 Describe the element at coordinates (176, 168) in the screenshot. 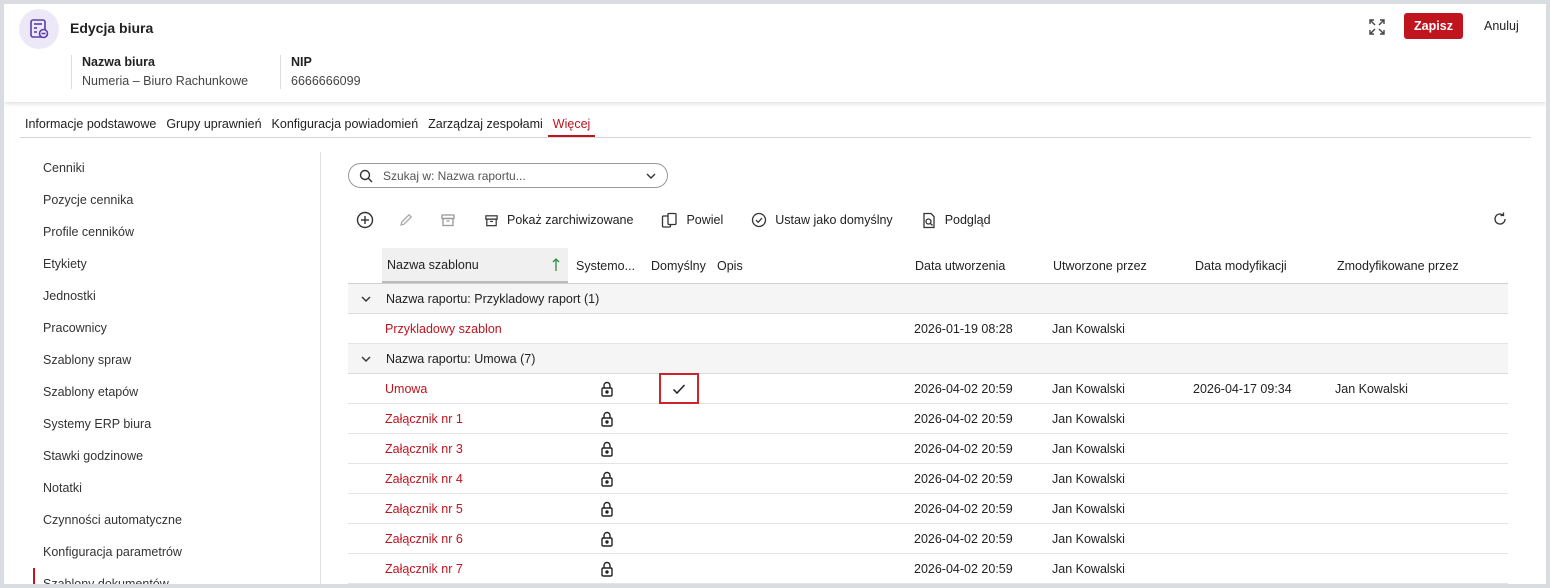

I see `sidebar-item-price-lists: Cenniki` at that location.